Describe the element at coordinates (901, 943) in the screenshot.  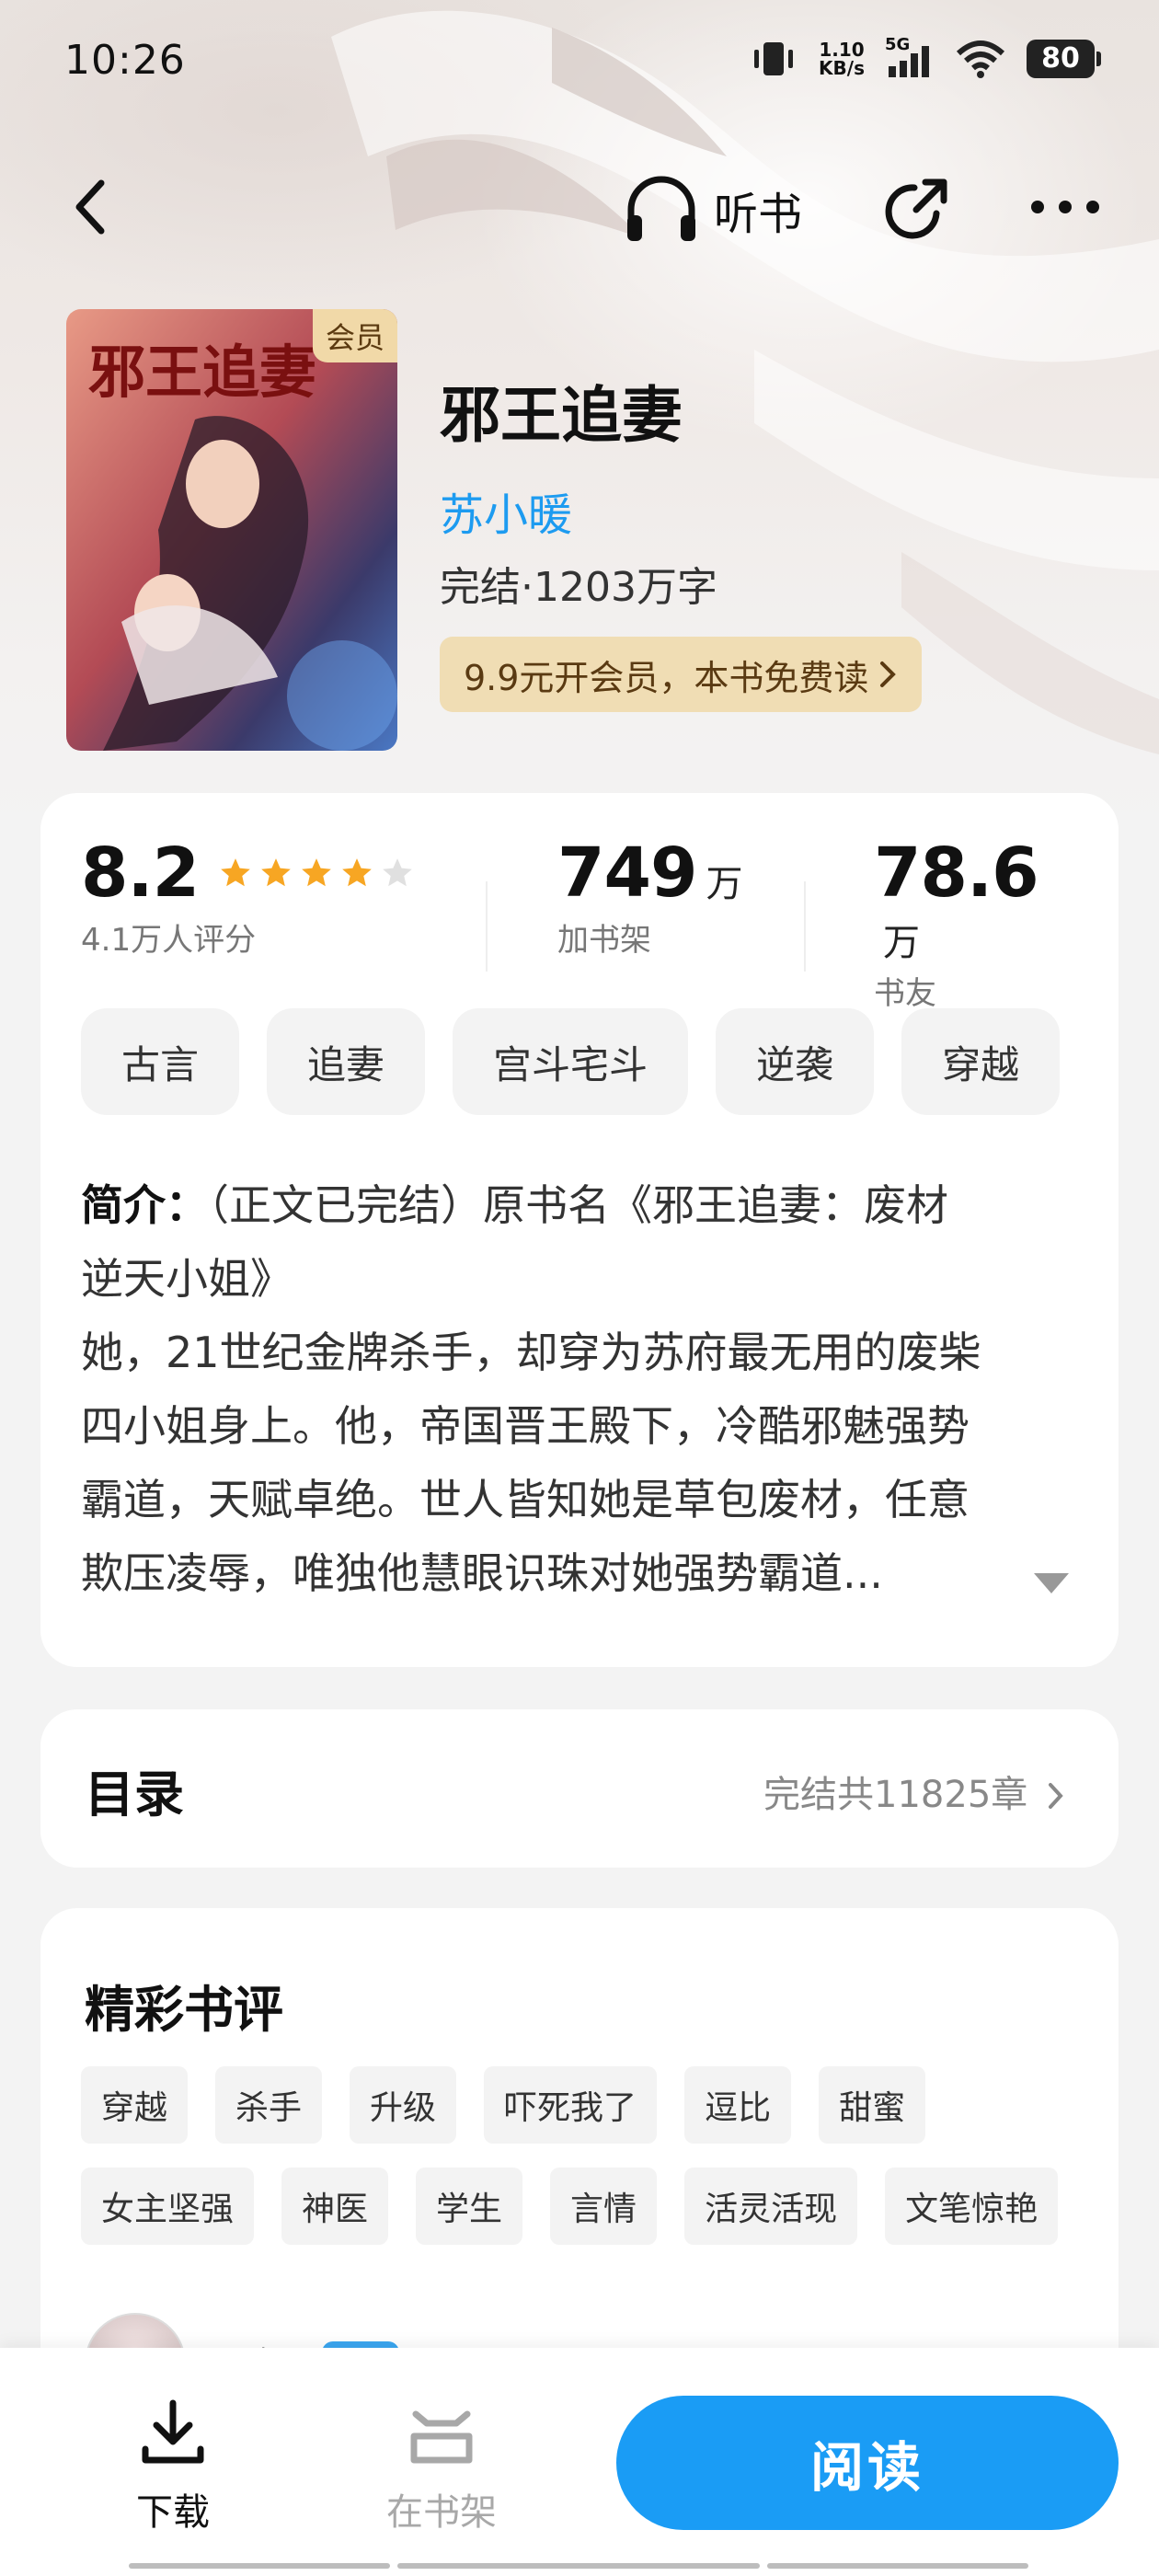
I see `fans-unit: 万` at that location.